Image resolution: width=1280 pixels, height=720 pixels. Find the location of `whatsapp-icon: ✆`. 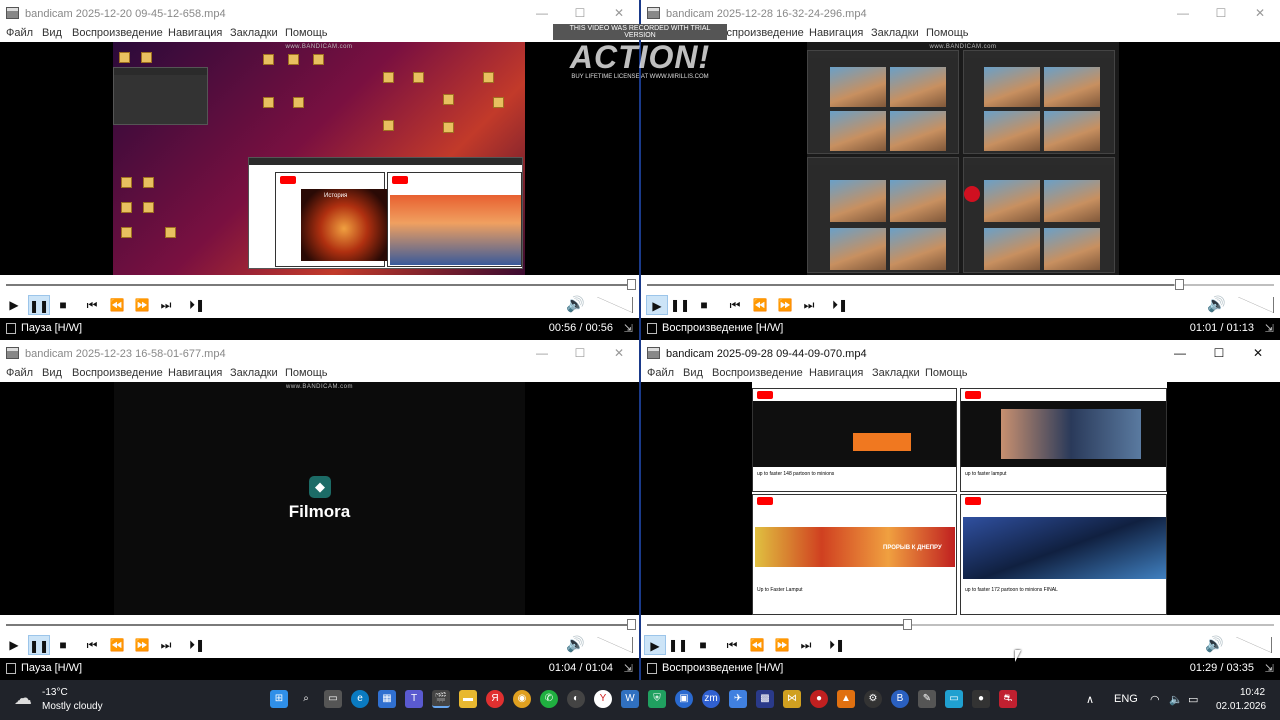

whatsapp-icon: ✆ is located at coordinates (549, 699).